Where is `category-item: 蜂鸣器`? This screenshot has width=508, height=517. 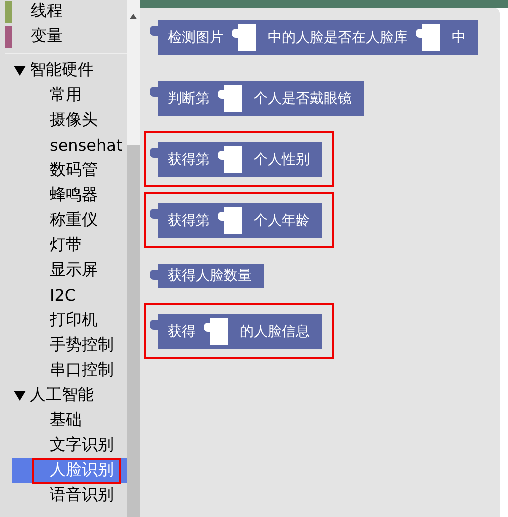
category-item: 蜂鸣器 is located at coordinates (69, 195).